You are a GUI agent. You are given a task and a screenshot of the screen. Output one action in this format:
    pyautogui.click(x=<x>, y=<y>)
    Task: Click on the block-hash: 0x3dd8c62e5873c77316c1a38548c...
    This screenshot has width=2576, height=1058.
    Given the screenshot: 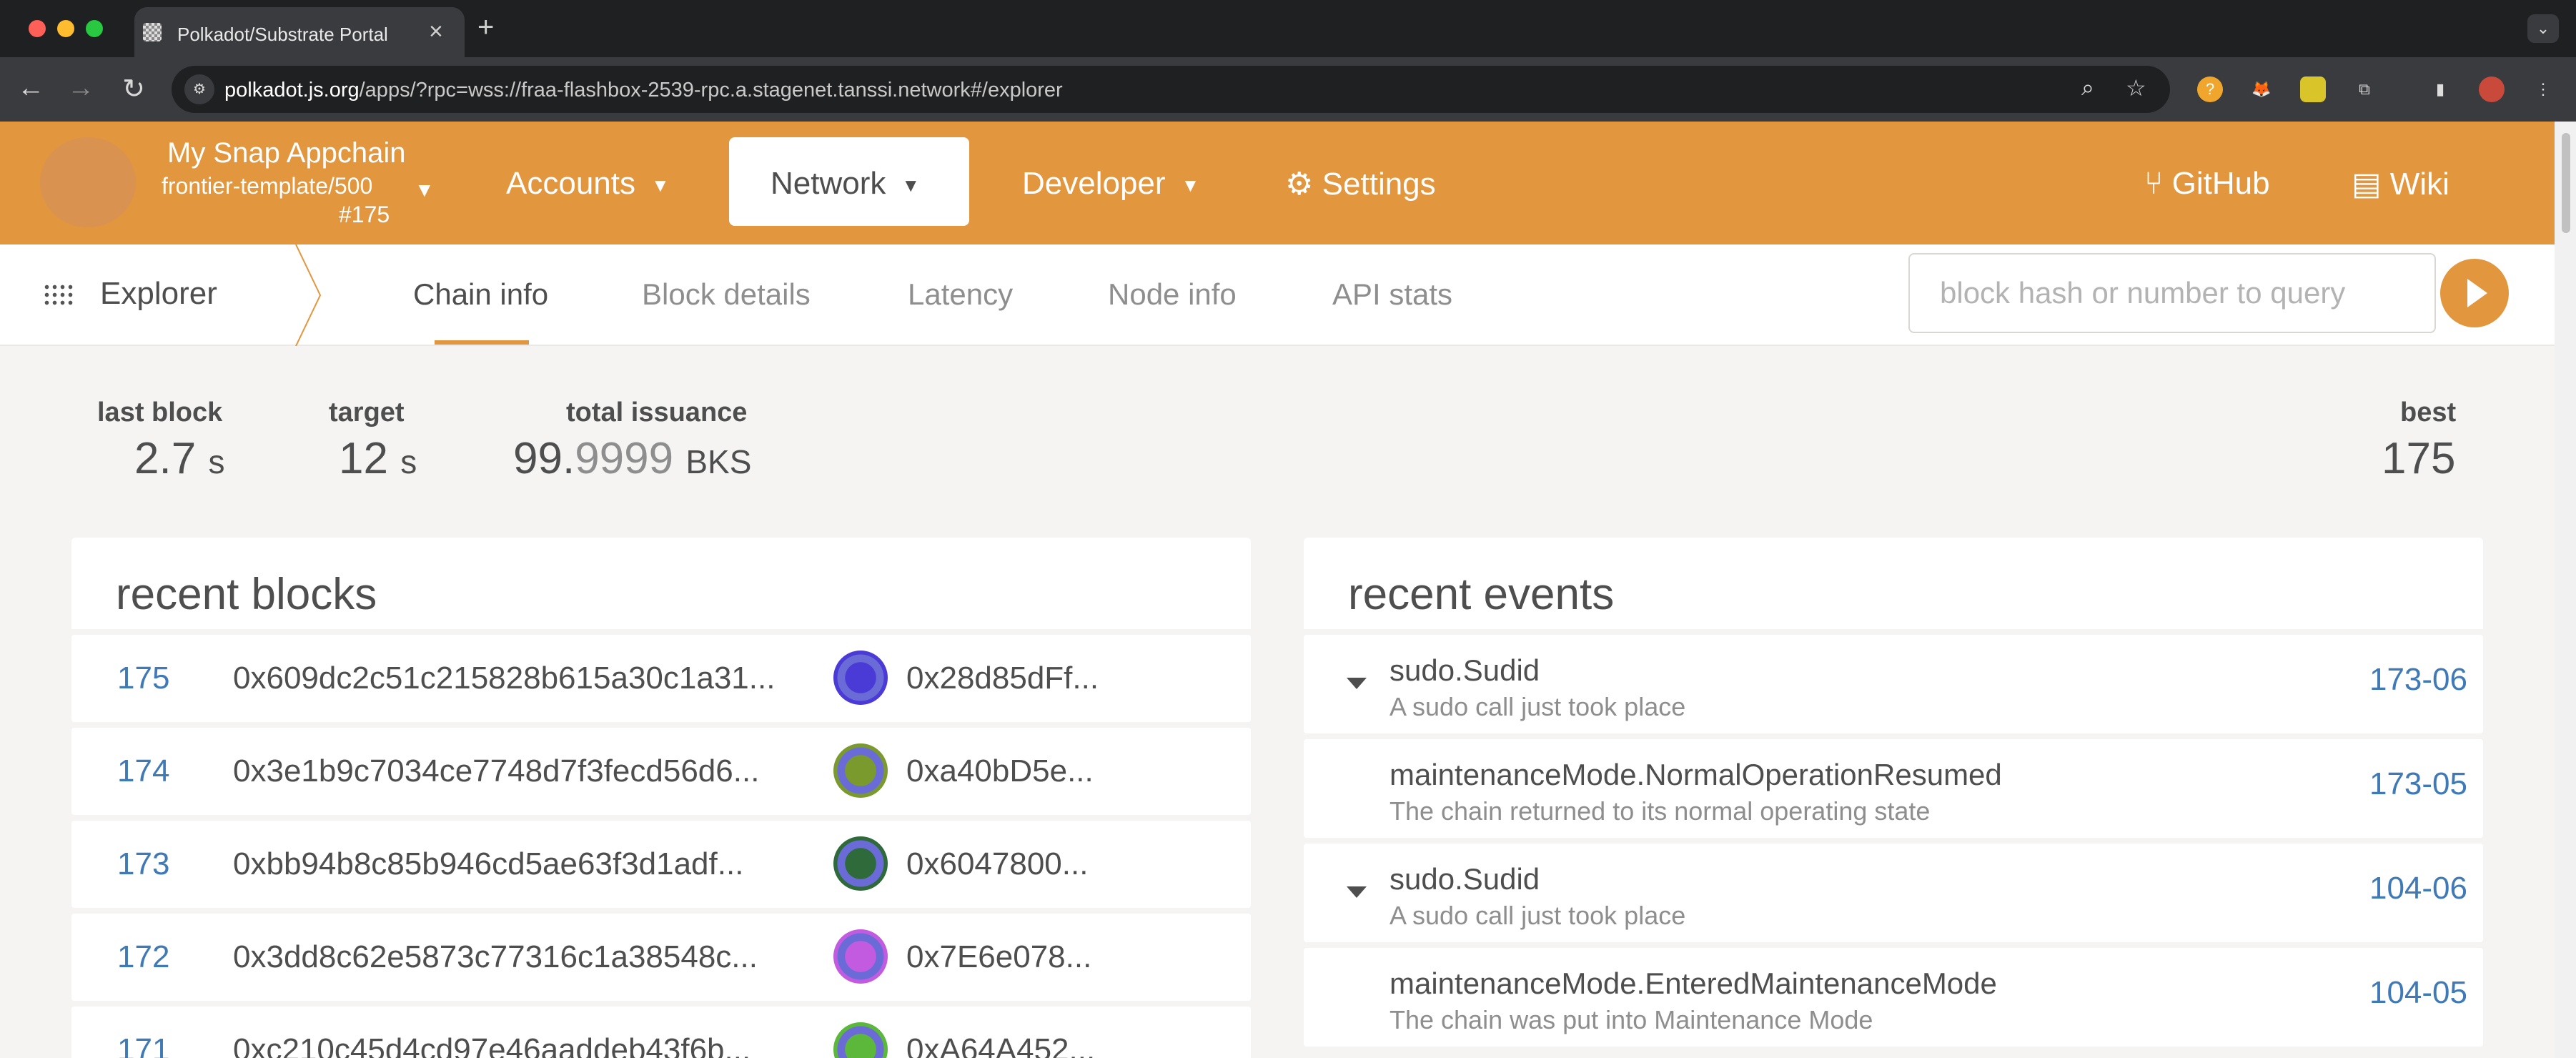 What is the action you would take?
    pyautogui.click(x=495, y=956)
    